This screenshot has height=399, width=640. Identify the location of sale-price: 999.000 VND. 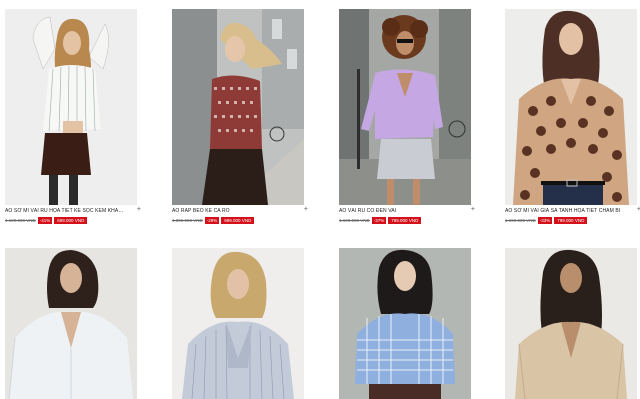
(238, 220).